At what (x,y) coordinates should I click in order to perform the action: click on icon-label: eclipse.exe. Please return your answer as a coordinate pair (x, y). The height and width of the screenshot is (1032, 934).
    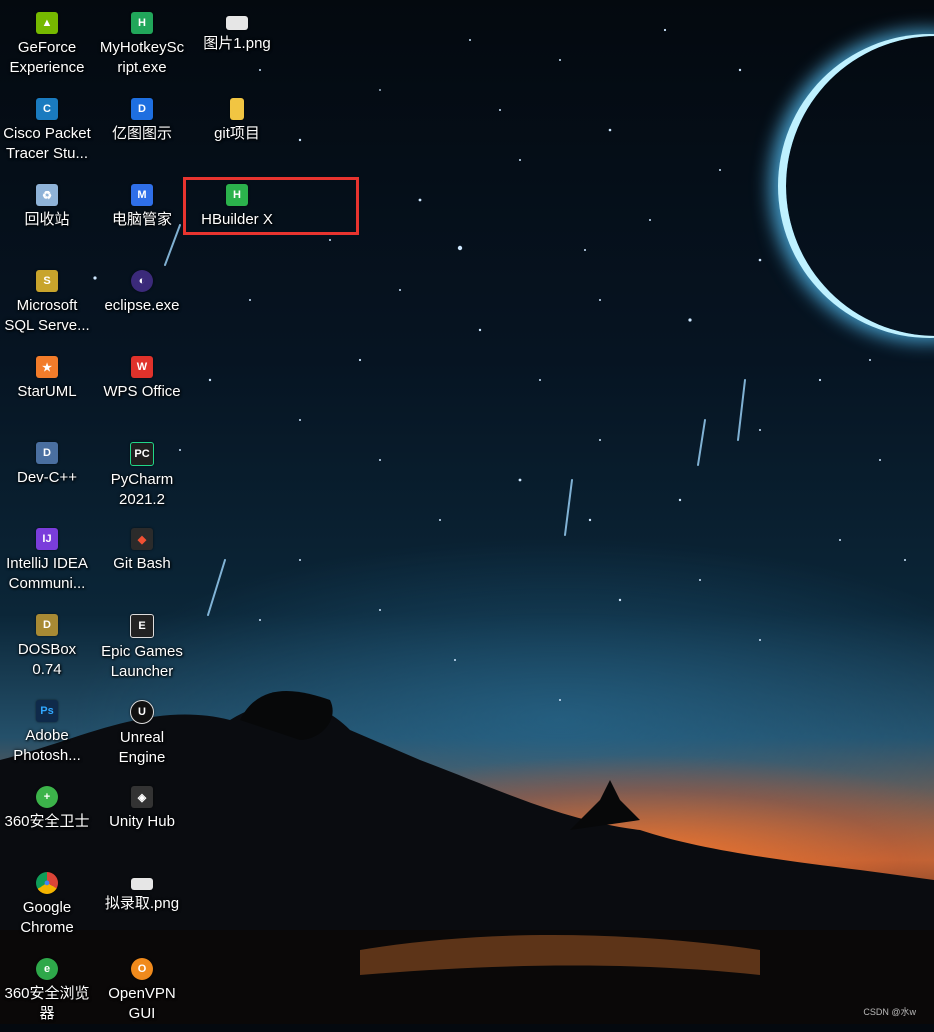
    Looking at the image, I should click on (142, 305).